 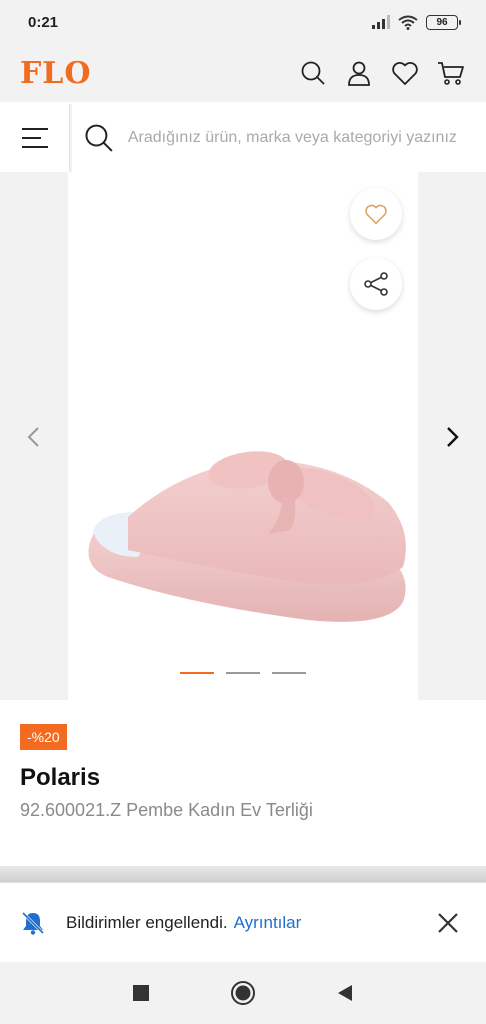 What do you see at coordinates (306, 138) in the screenshot?
I see `search-input` at bounding box center [306, 138].